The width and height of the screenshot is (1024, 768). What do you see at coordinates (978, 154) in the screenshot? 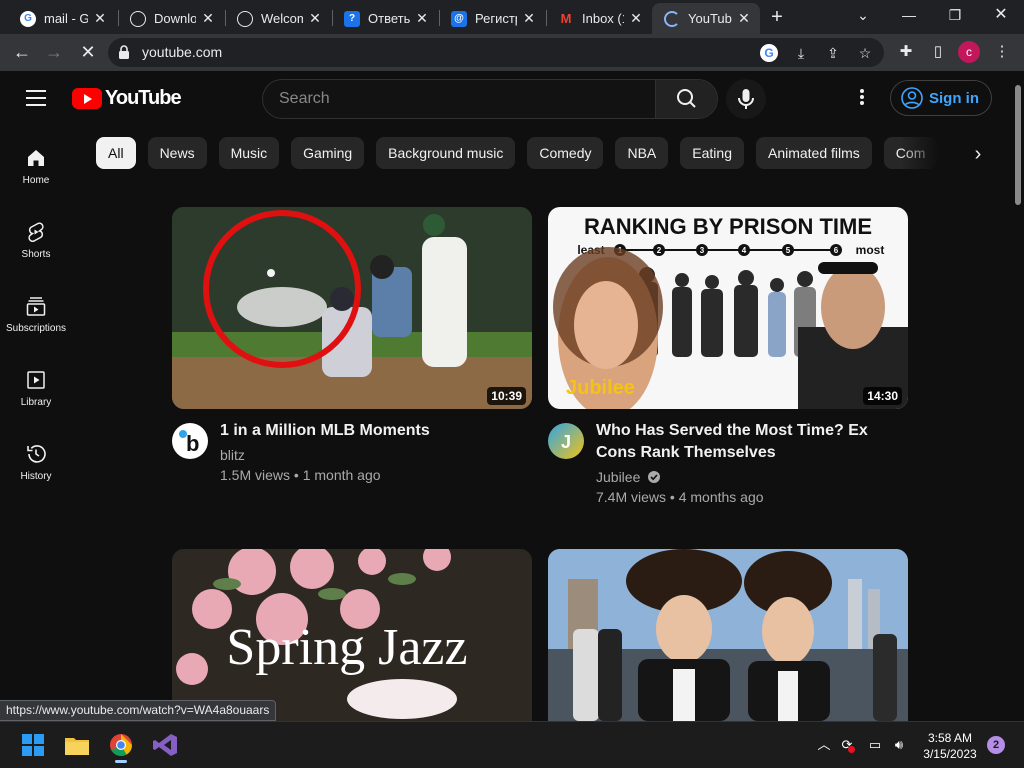
I see `chevron-right-icon: ›` at bounding box center [978, 154].